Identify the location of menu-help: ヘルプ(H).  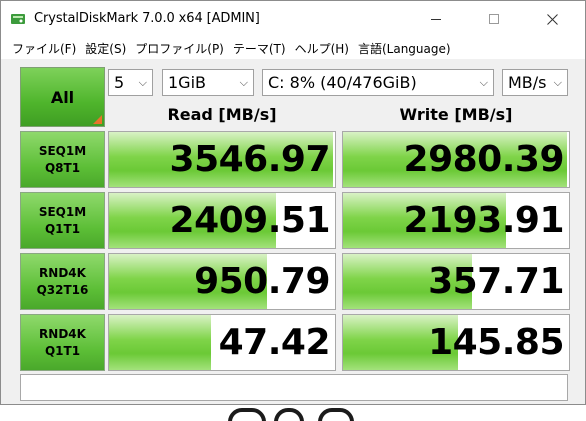
(322, 48).